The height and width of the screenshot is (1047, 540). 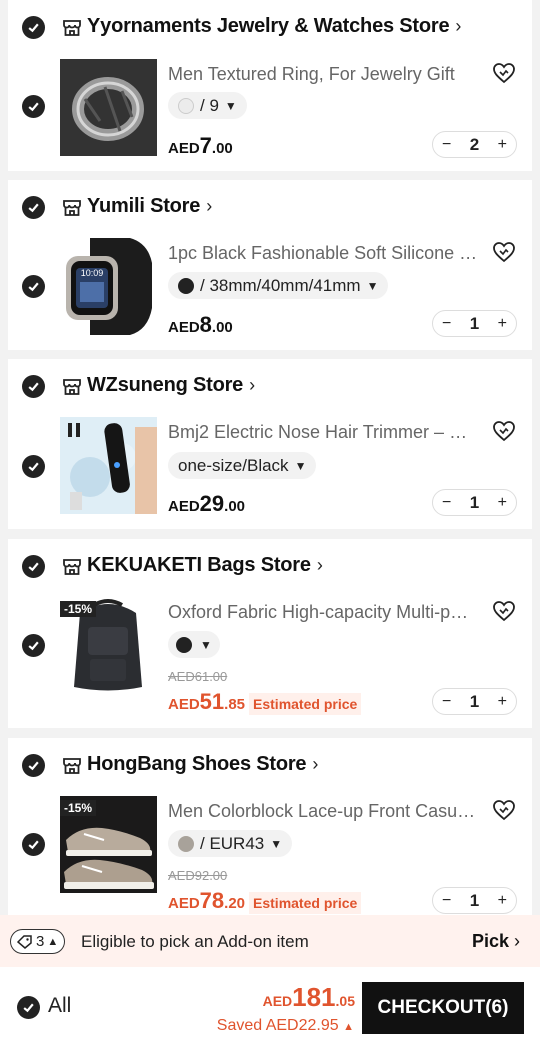 I want to click on store-header: Yumili Store ›, so click(x=270, y=208).